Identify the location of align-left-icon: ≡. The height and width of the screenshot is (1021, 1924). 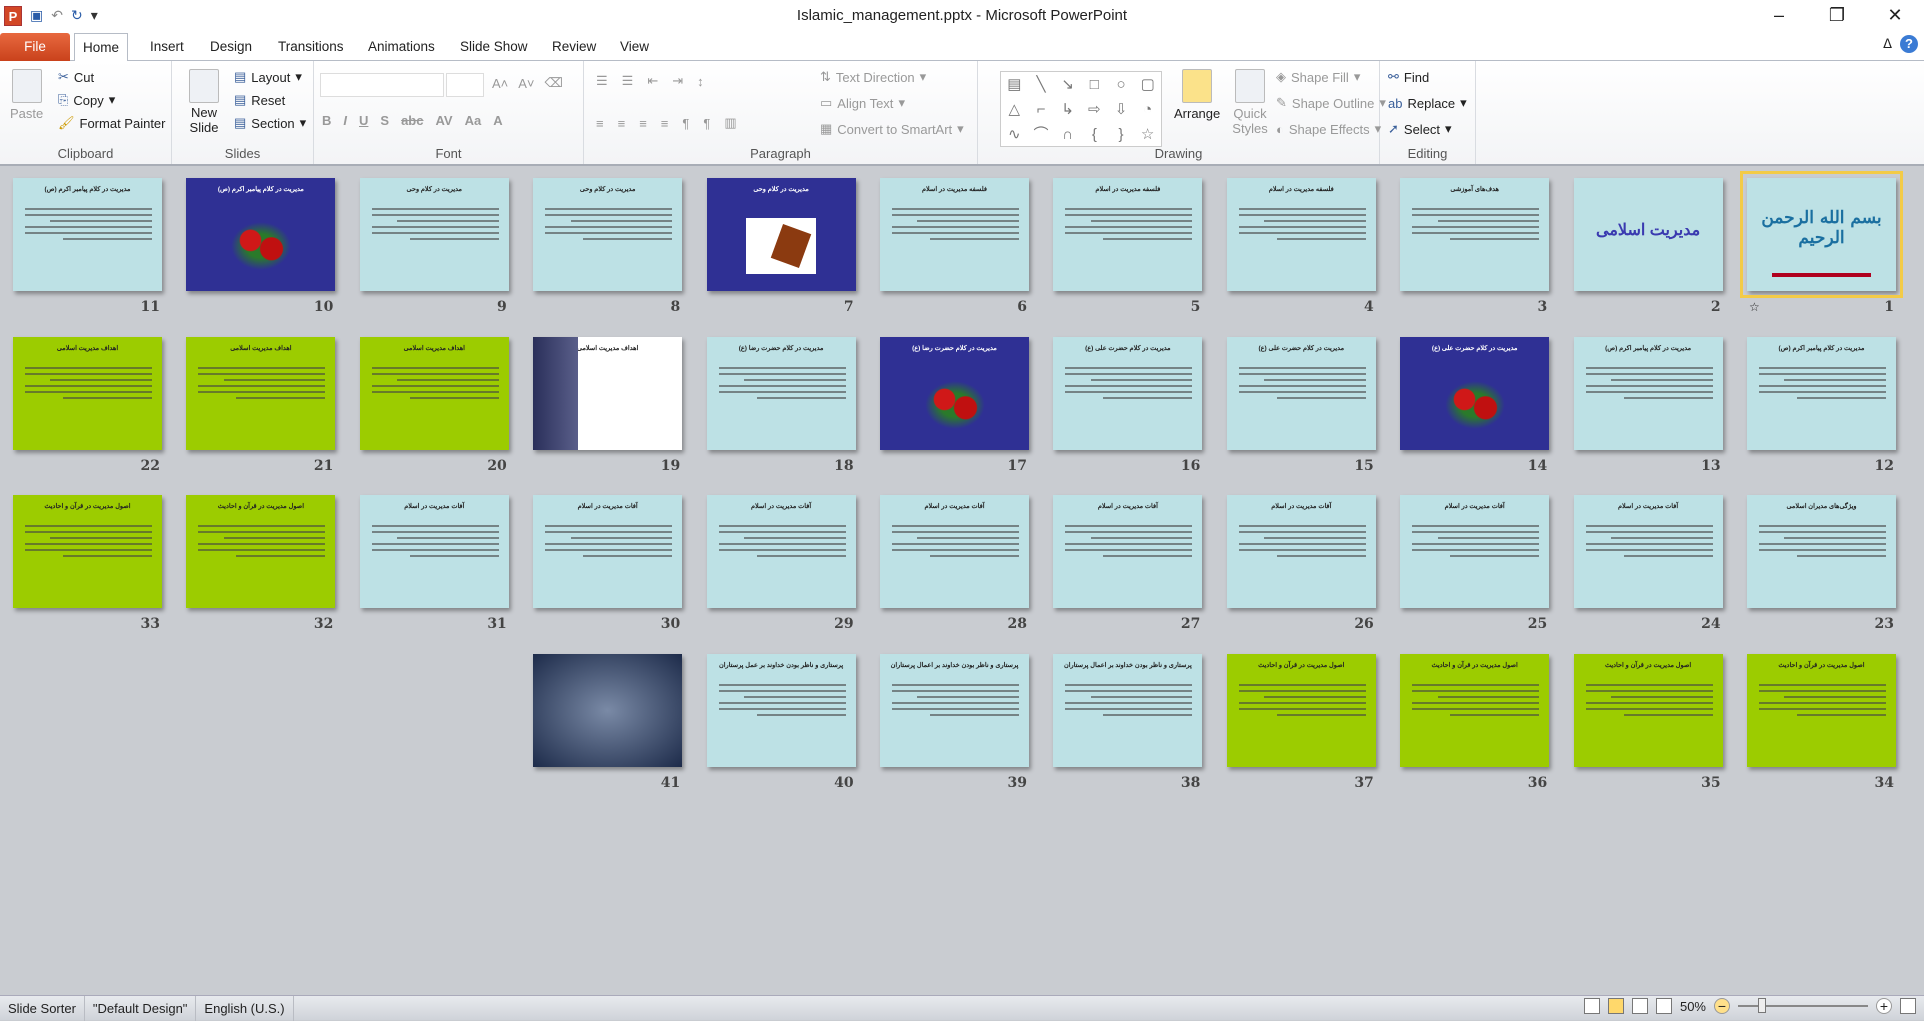
(600, 123).